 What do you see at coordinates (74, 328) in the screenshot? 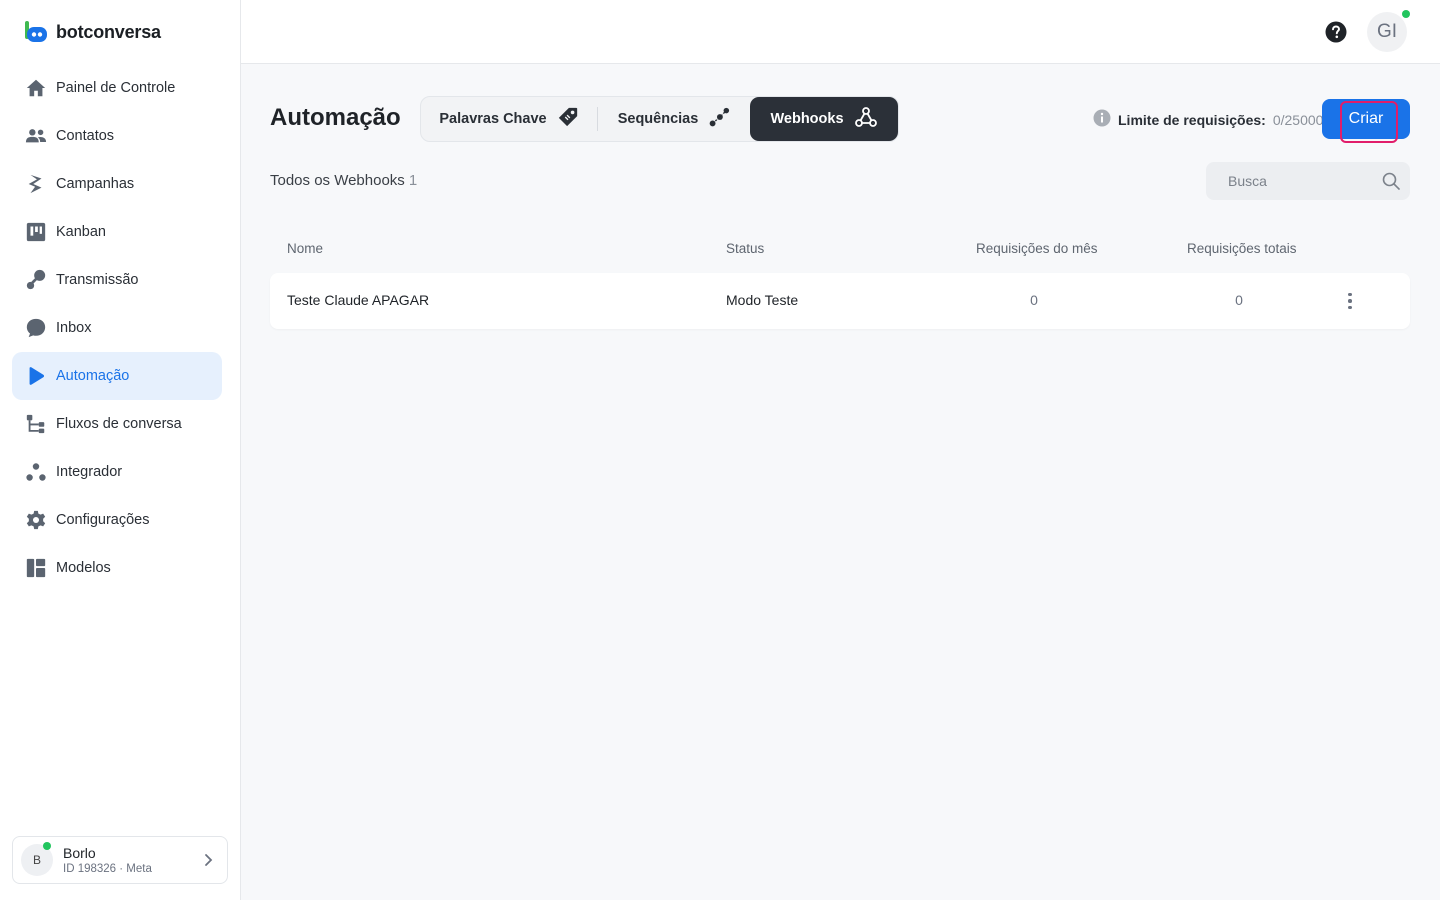
I see `sidebar-item-label: Inbox` at bounding box center [74, 328].